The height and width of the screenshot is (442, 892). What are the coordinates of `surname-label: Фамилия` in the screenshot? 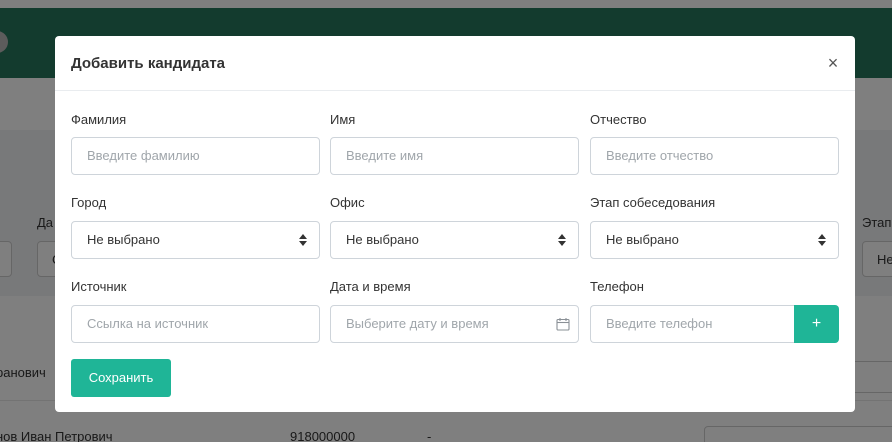 It's located at (99, 119).